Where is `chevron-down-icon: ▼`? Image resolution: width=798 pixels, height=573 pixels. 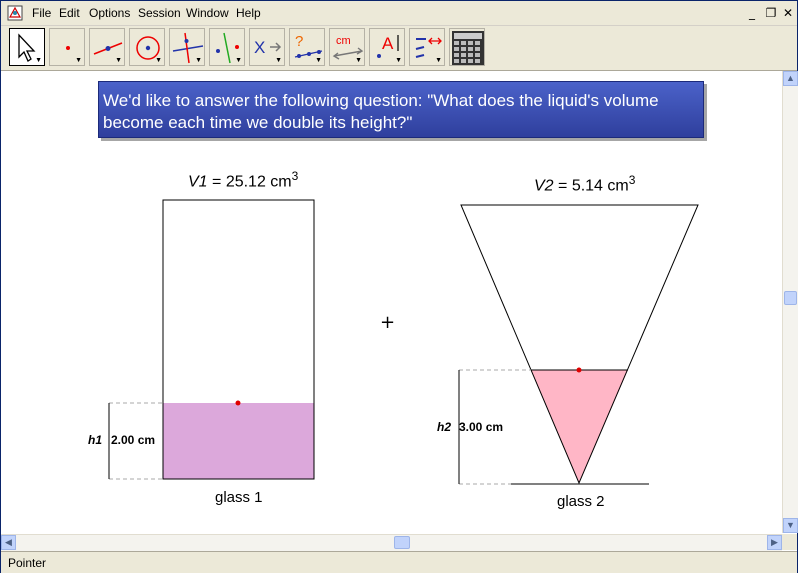 chevron-down-icon: ▼ is located at coordinates (790, 525).